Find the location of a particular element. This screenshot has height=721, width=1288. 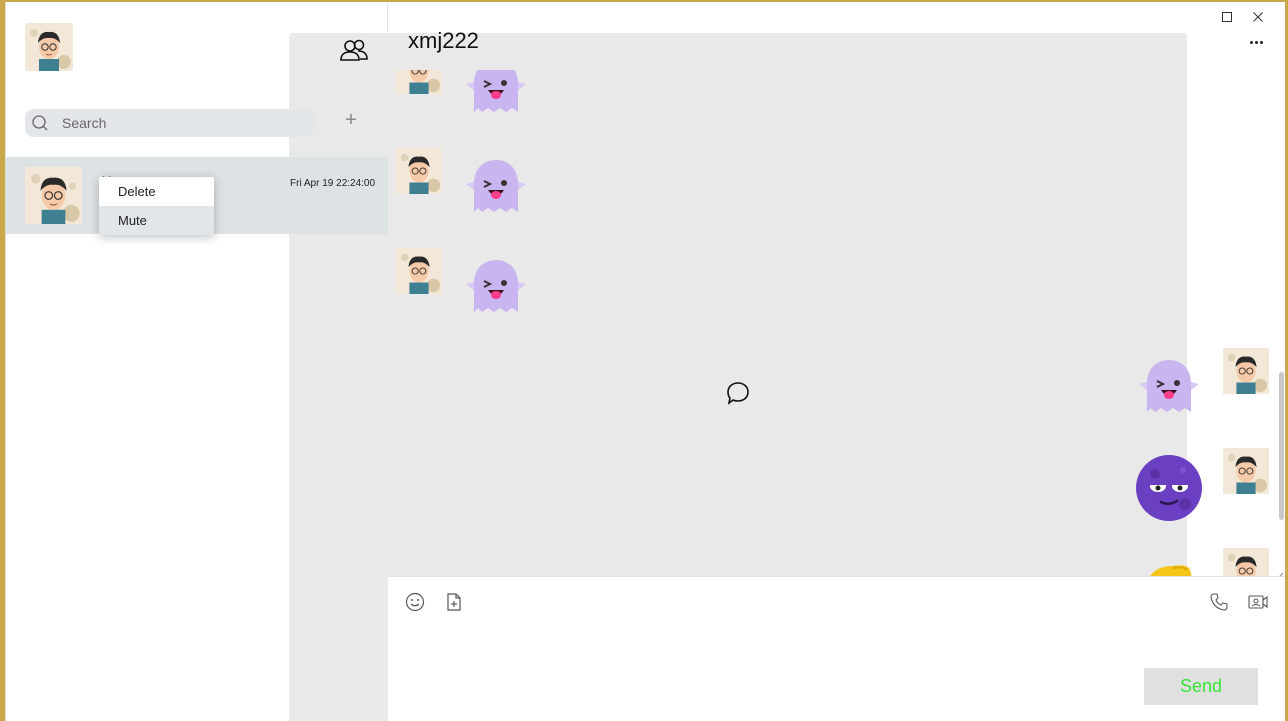

moon-face-sticker is located at coordinates (1169, 486).